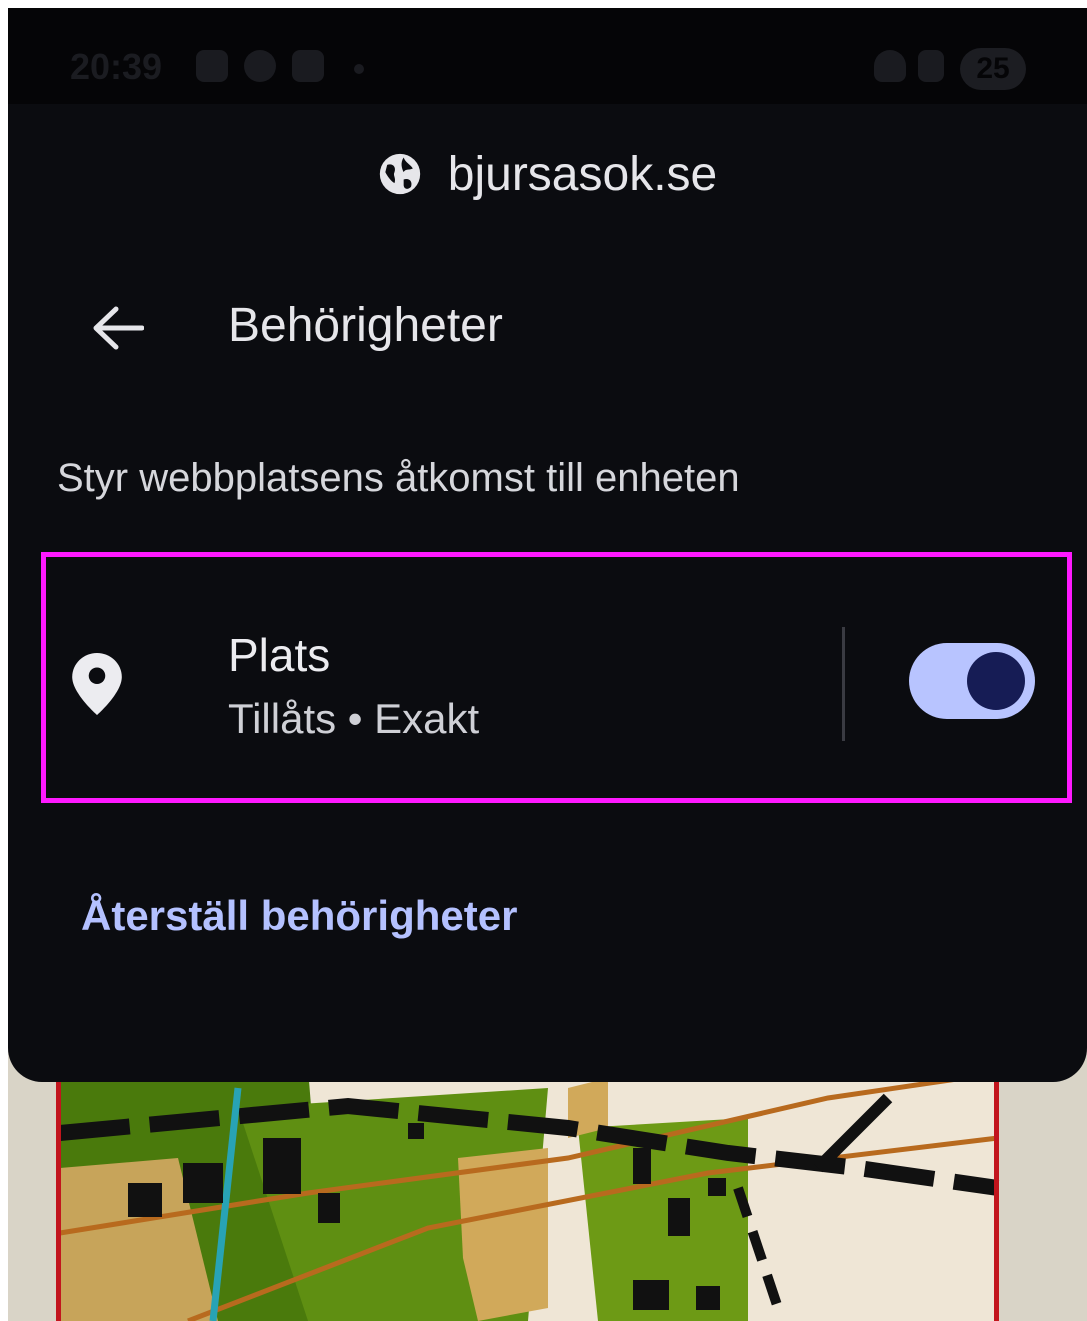 The height and width of the screenshot is (1321, 1087). I want to click on section-subtitle: Styr webbplatsens åtkomst till enheten, so click(398, 478).